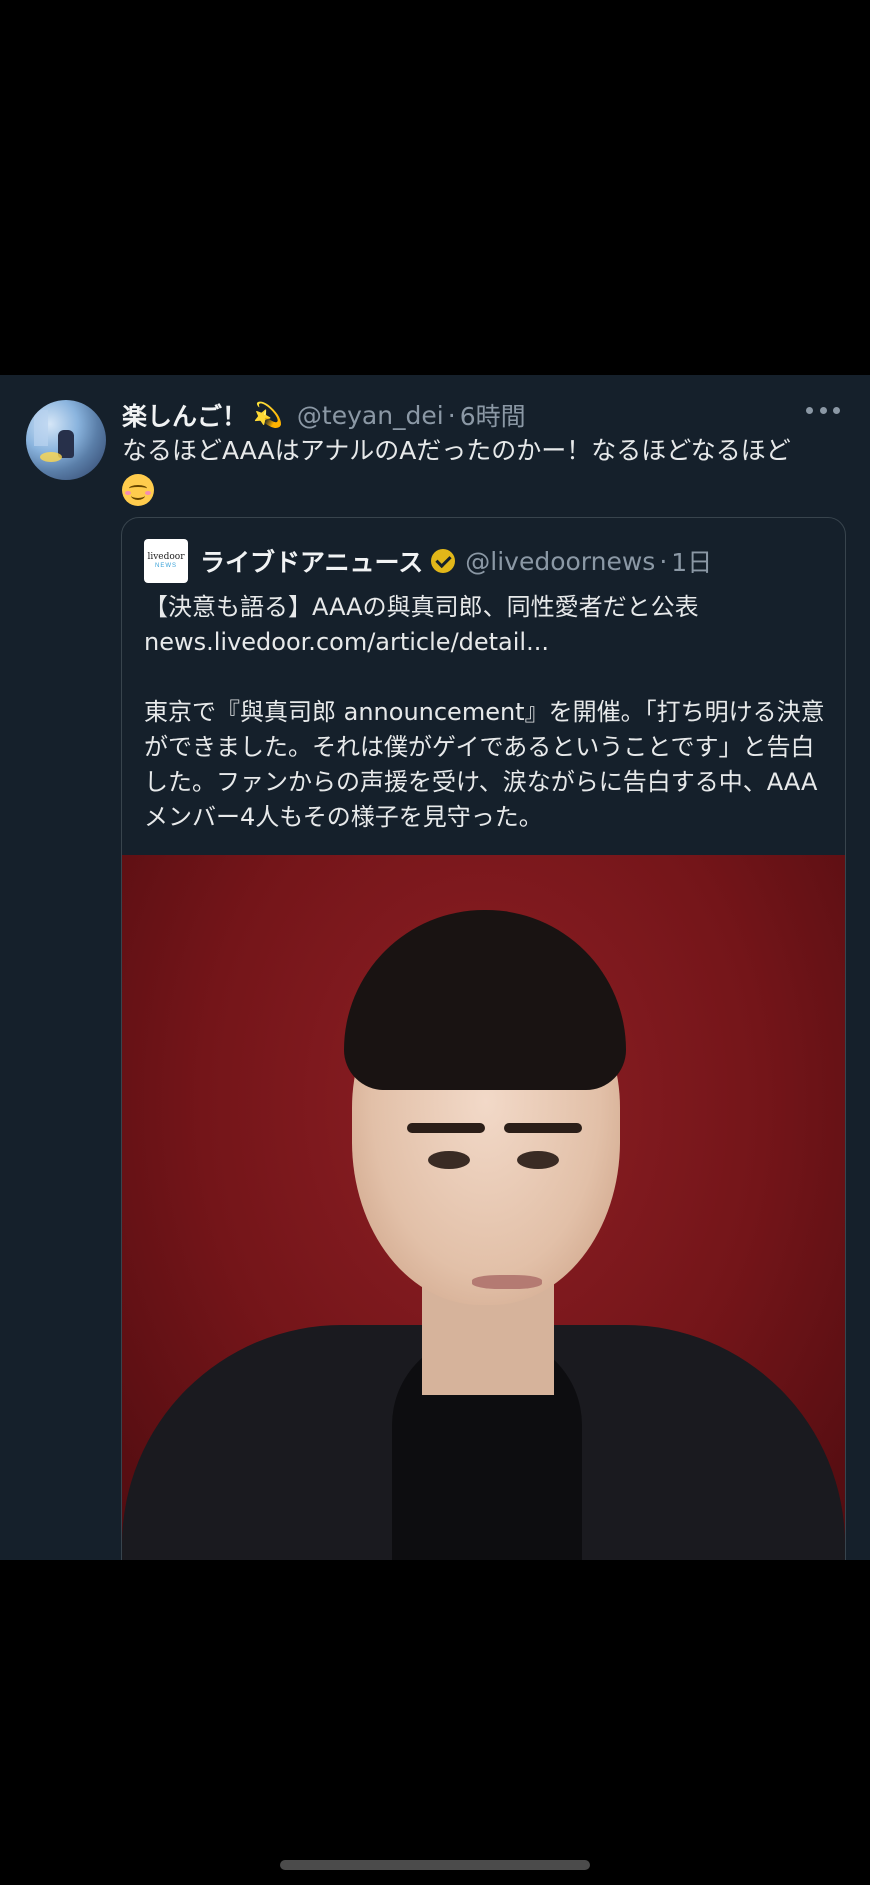 The height and width of the screenshot is (1885, 870). Describe the element at coordinates (446, 1128) in the screenshot. I see `photo-brow-left` at that location.